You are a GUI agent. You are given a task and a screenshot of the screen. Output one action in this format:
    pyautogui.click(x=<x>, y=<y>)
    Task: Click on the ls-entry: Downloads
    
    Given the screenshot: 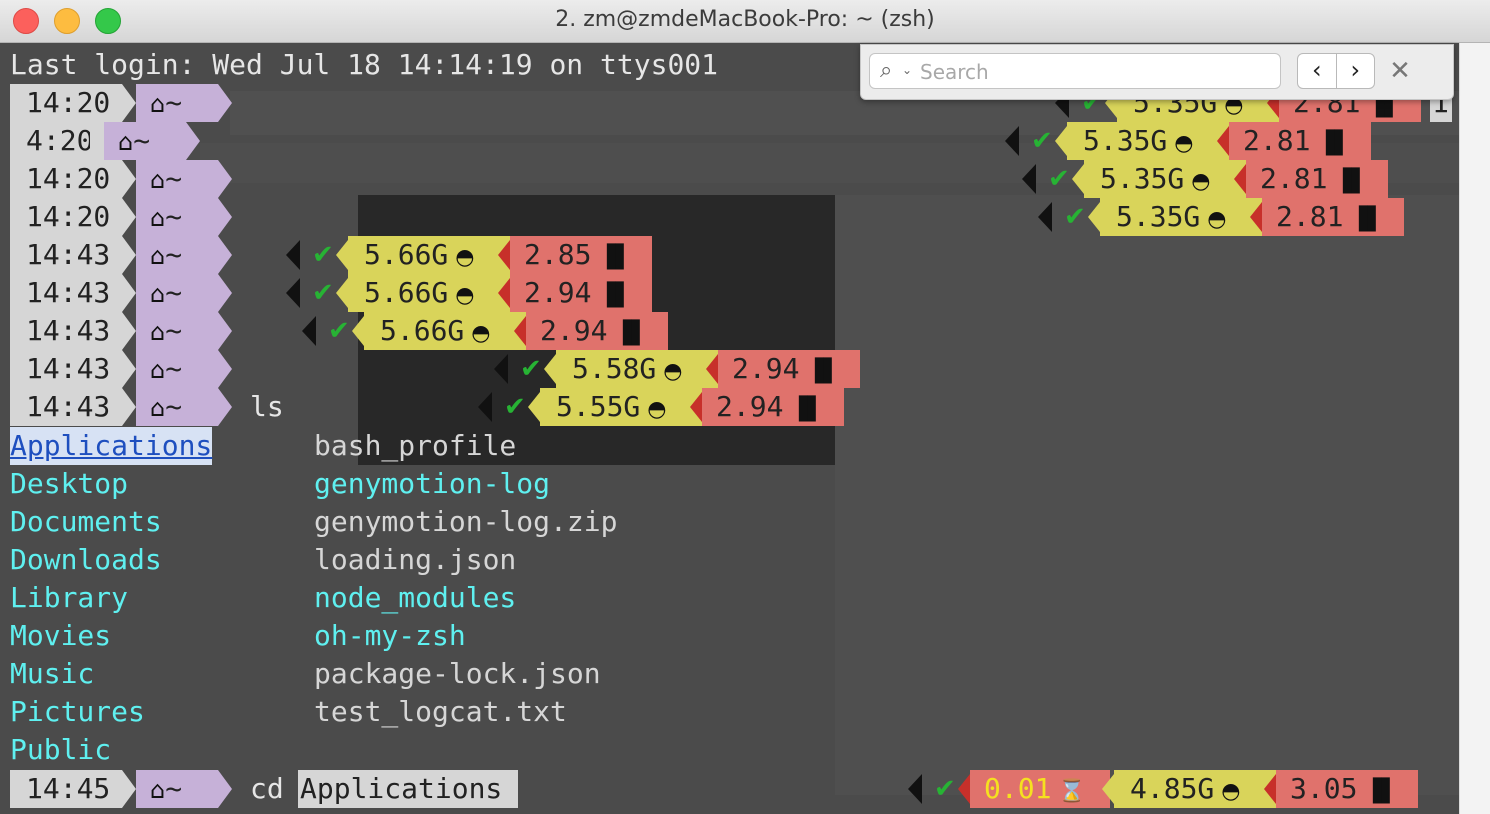 What is the action you would take?
    pyautogui.click(x=86, y=560)
    